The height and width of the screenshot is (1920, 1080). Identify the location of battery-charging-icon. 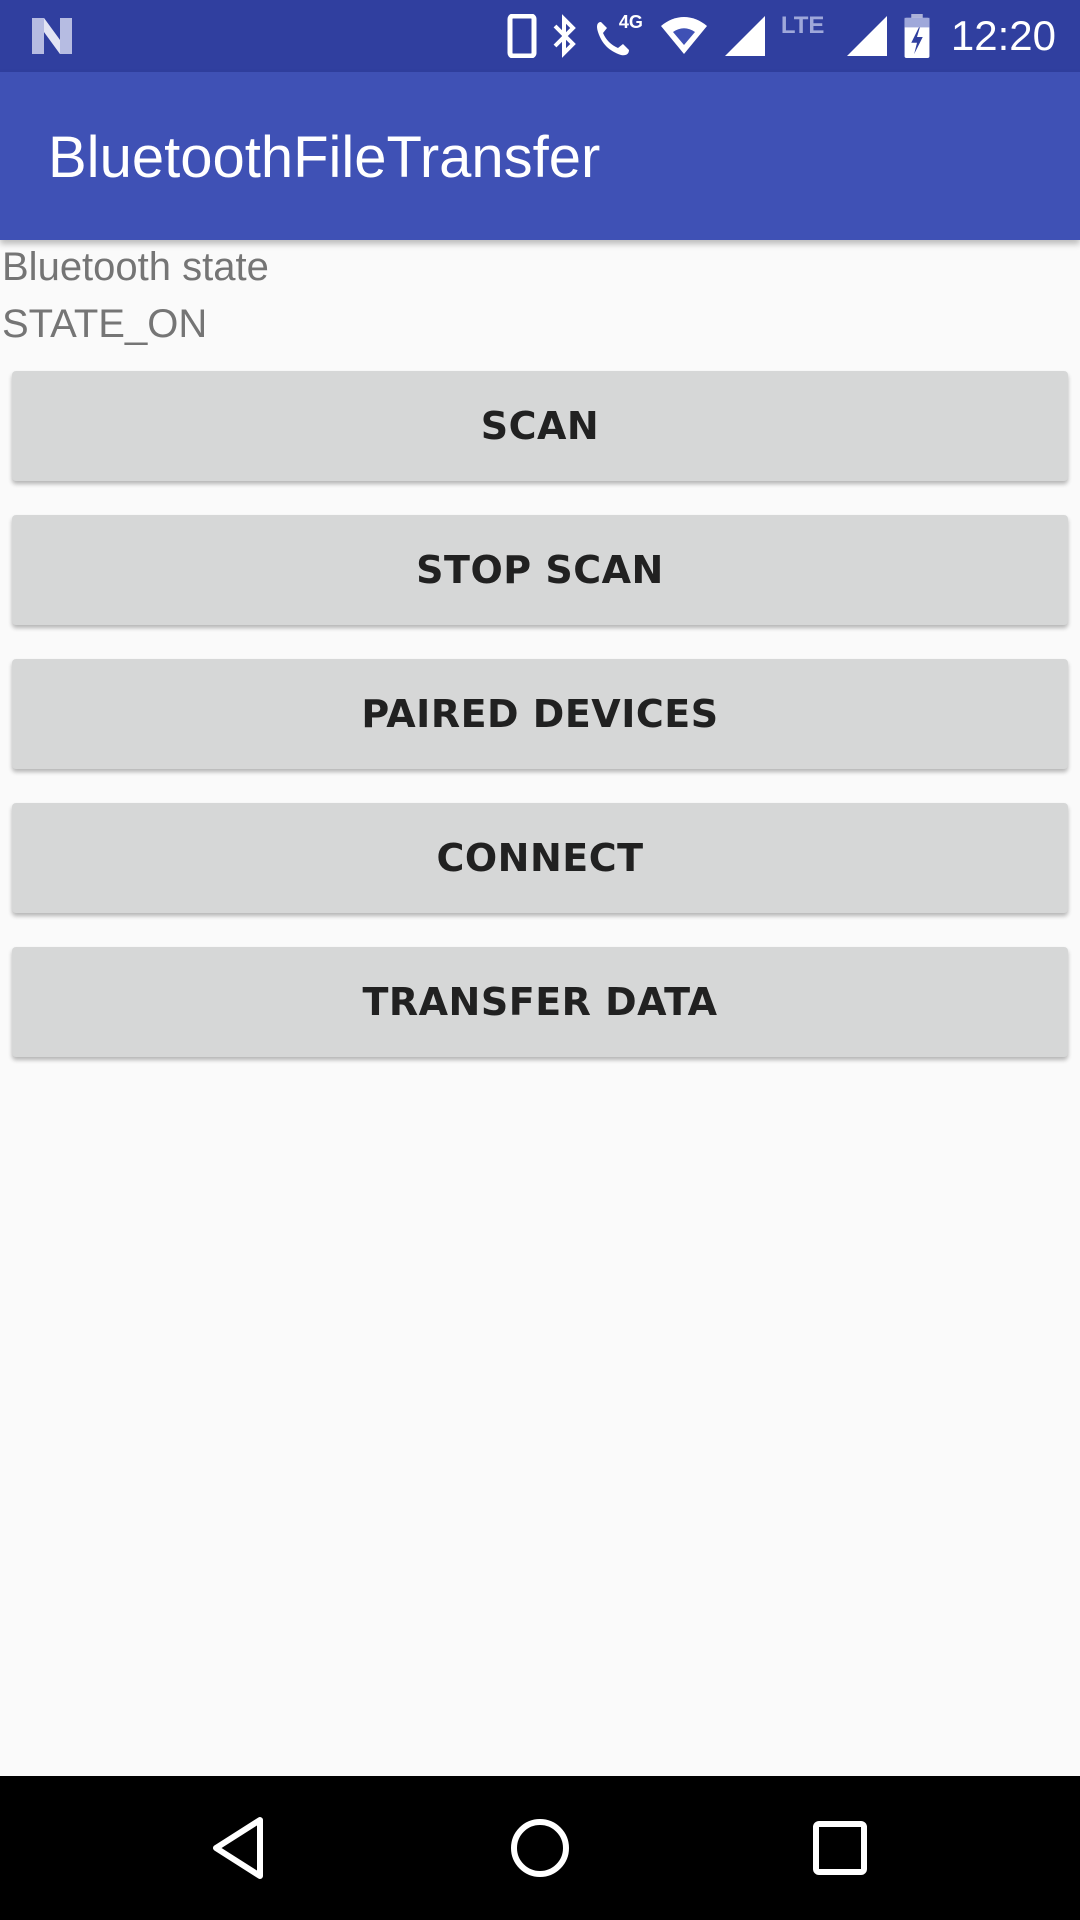
(917, 36).